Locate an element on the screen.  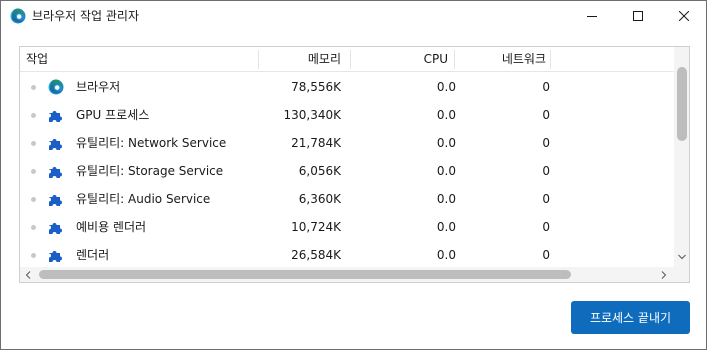
scroll-right-button is located at coordinates (664, 275).